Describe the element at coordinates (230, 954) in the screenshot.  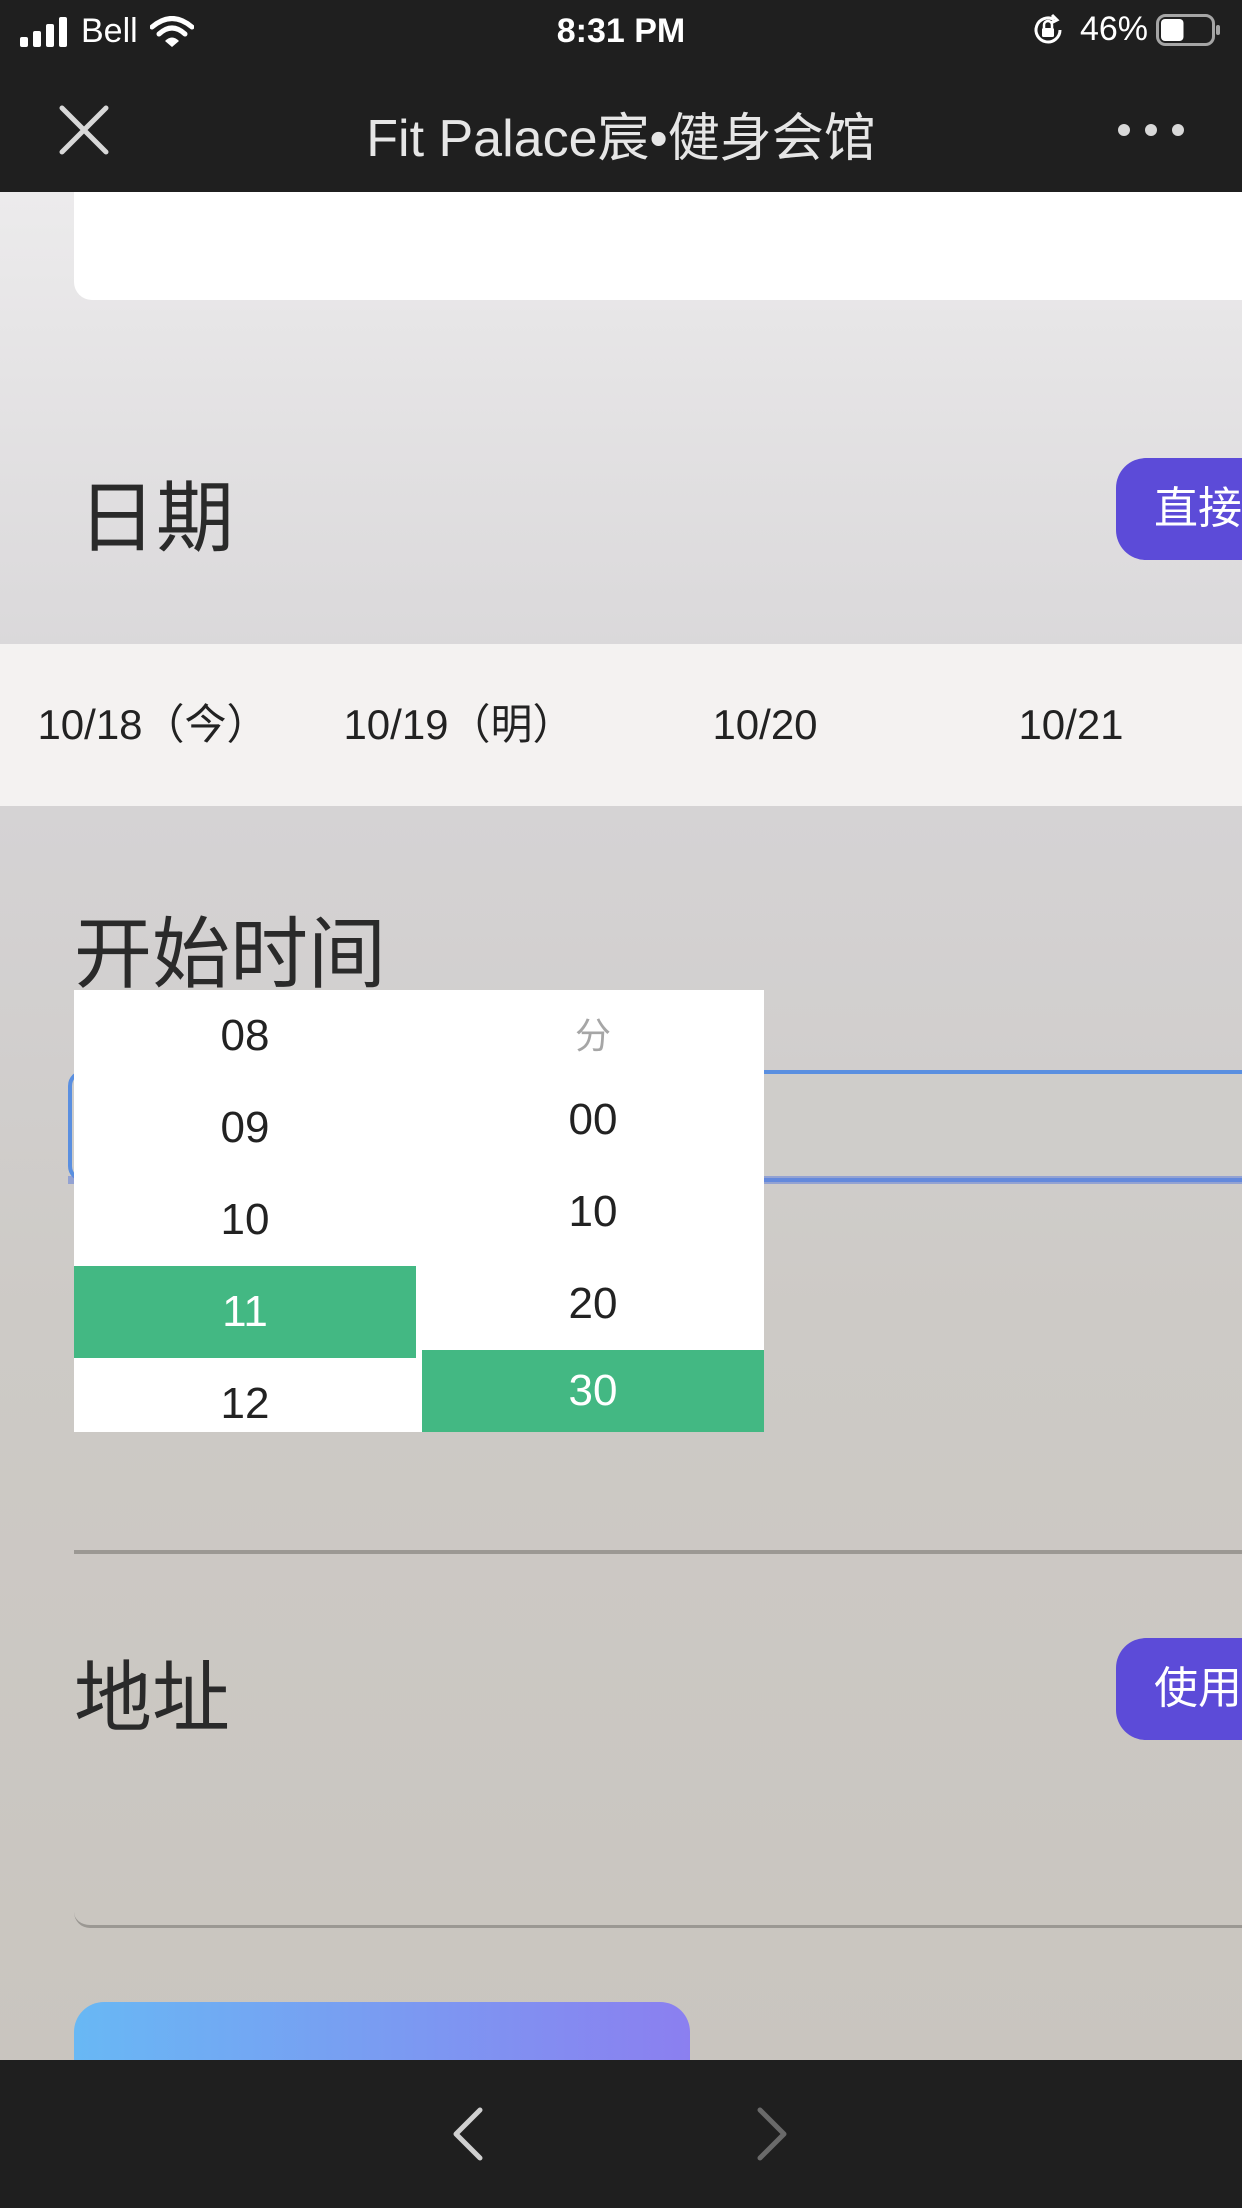
I see `start-time-heading: 开始时间` at that location.